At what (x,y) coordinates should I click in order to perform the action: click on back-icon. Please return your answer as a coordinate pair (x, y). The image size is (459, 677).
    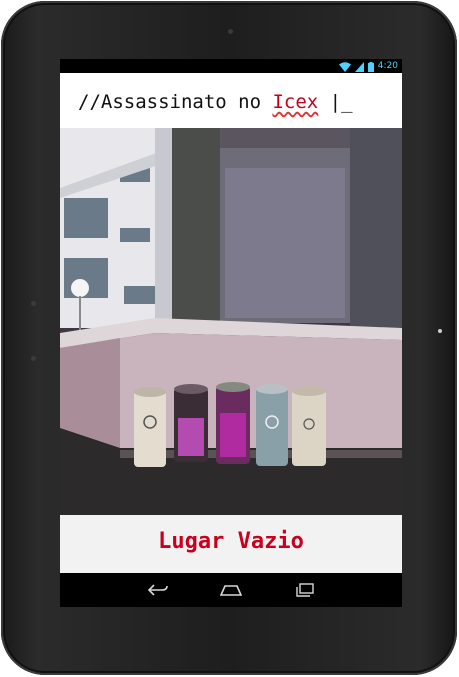
    Looking at the image, I should click on (158, 590).